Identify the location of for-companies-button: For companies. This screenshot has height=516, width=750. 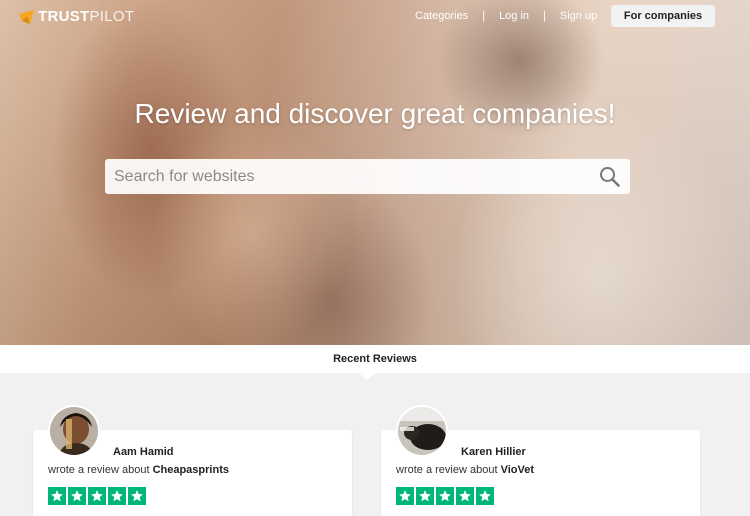
(663, 16).